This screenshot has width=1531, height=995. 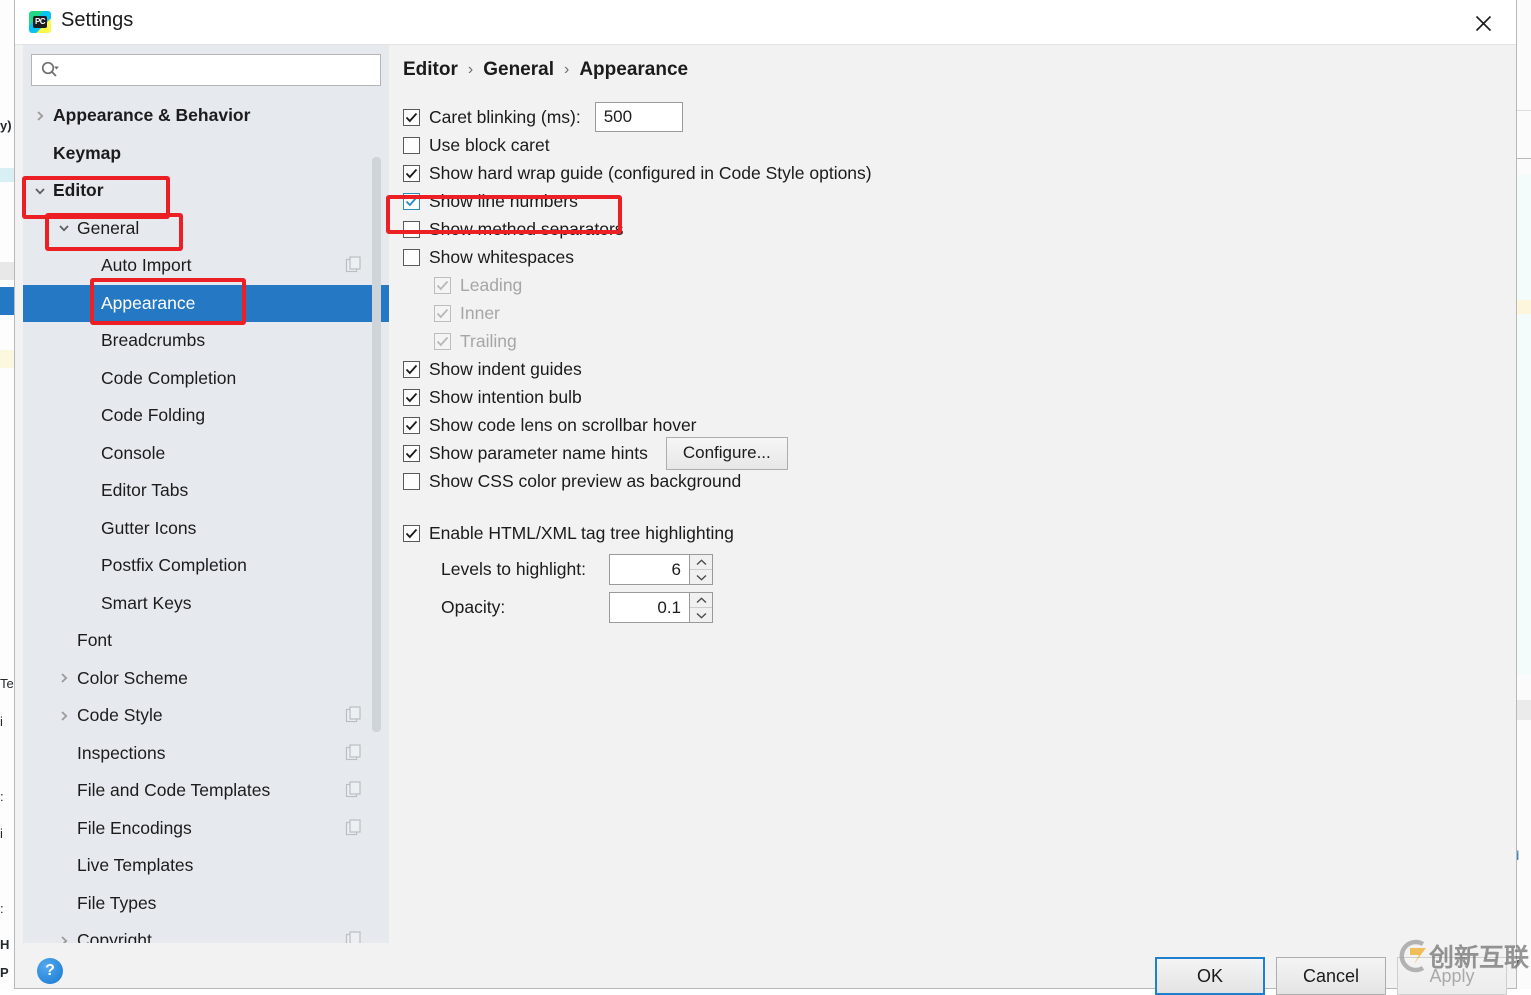 I want to click on search-box, so click(x=206, y=70).